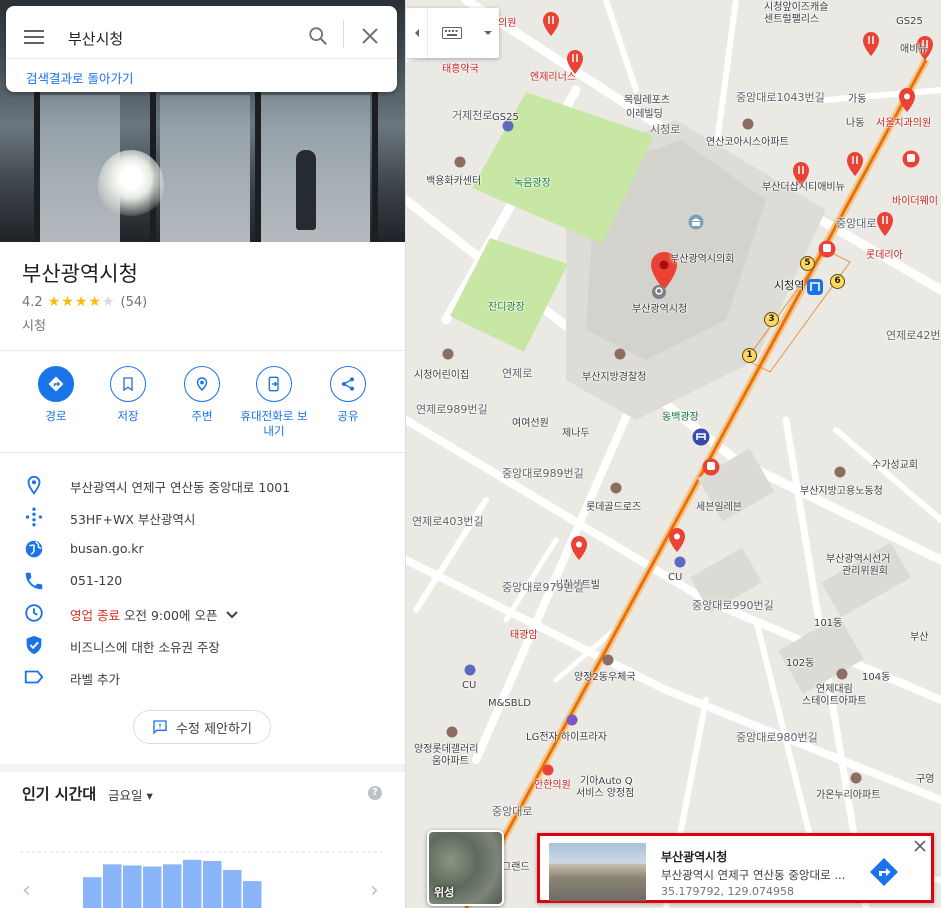  What do you see at coordinates (796, 8) in the screenshot?
I see `map-place-label: 시청앞이즈캐슬` at bounding box center [796, 8].